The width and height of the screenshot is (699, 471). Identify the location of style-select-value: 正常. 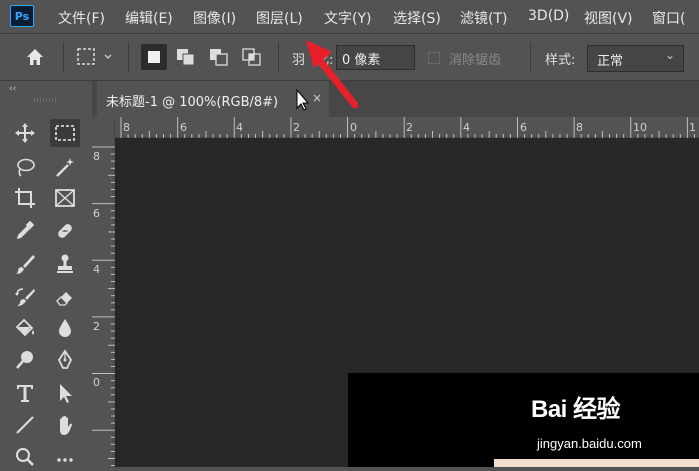
(610, 61).